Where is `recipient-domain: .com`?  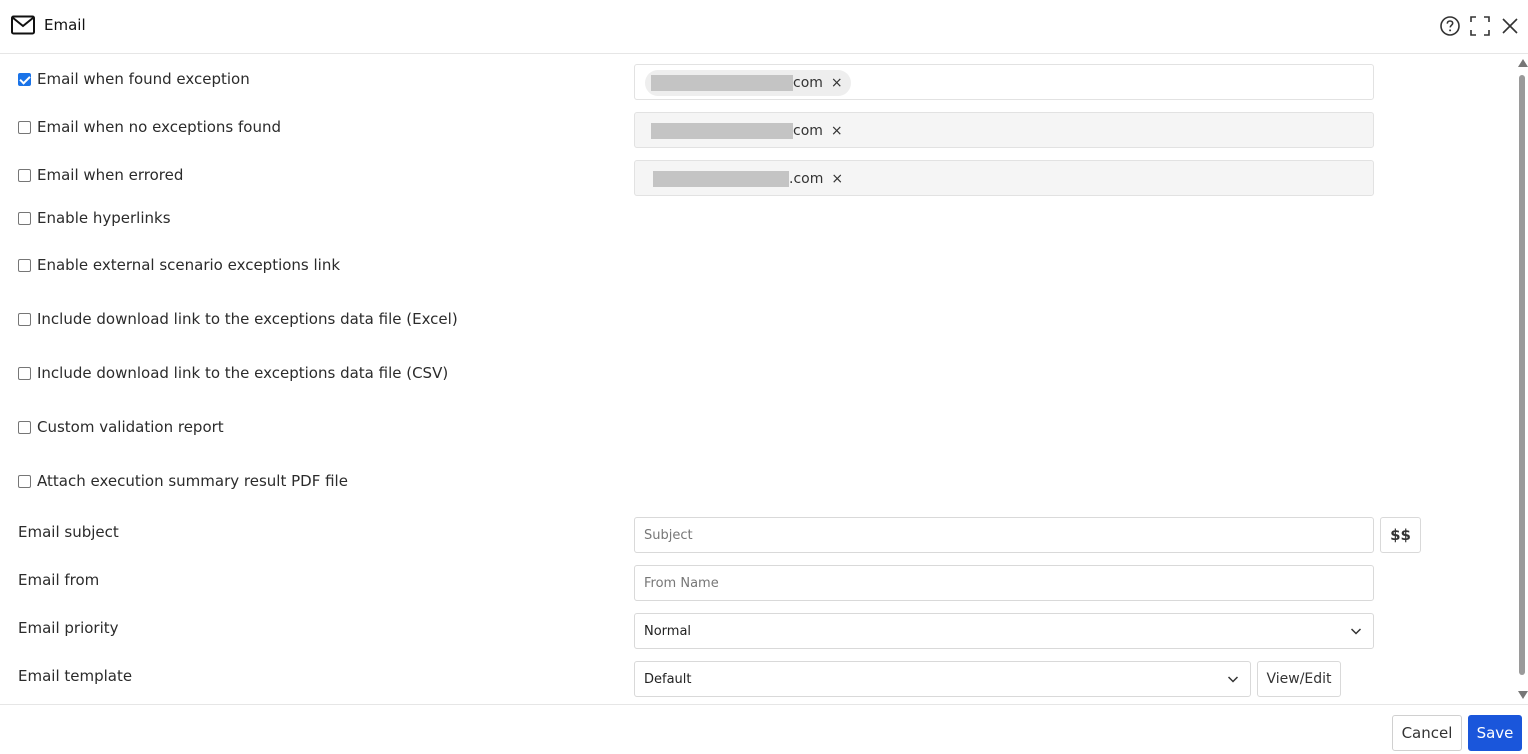 recipient-domain: .com is located at coordinates (806, 179).